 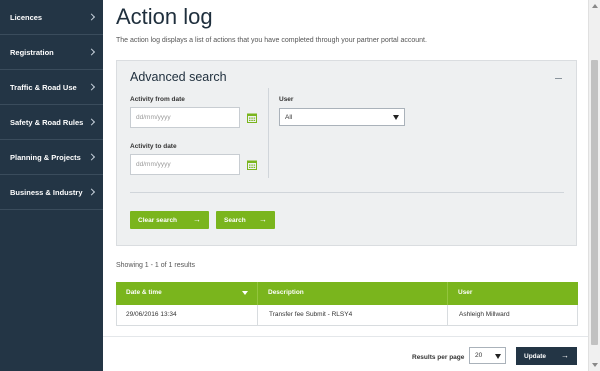 What do you see at coordinates (155, 265) in the screenshot?
I see `results-summary: Showing 1 - 1 of 1 results` at bounding box center [155, 265].